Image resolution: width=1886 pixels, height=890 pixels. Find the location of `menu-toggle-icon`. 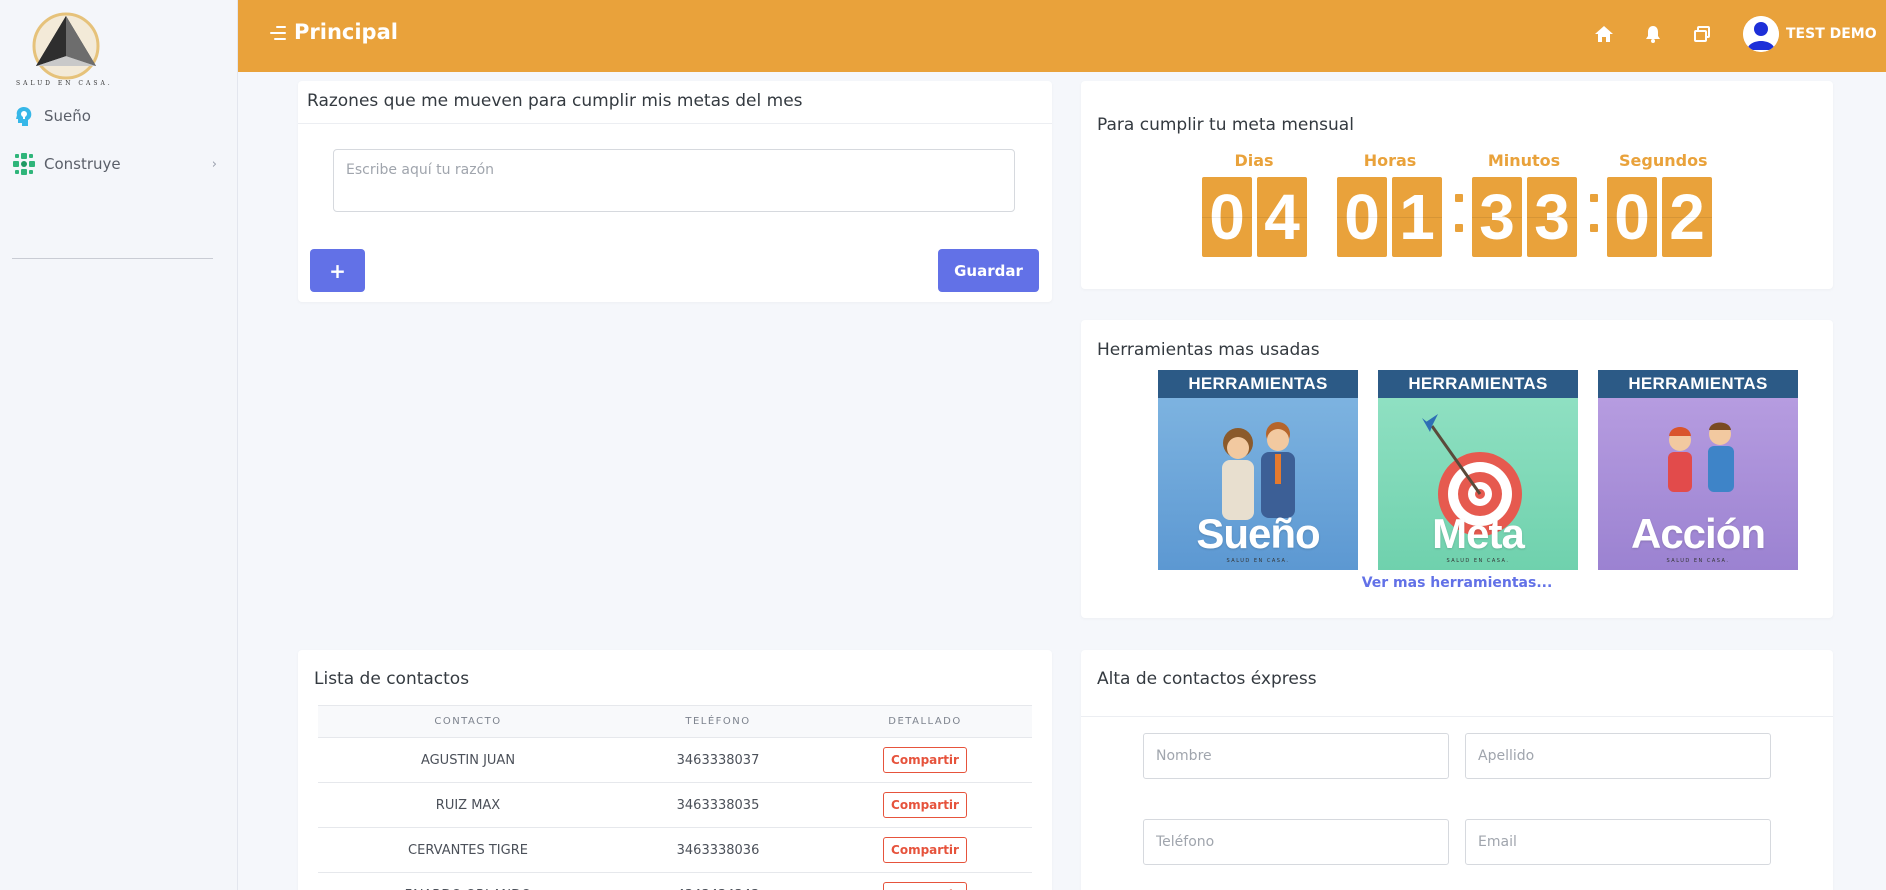

menu-toggle-icon is located at coordinates (278, 33).